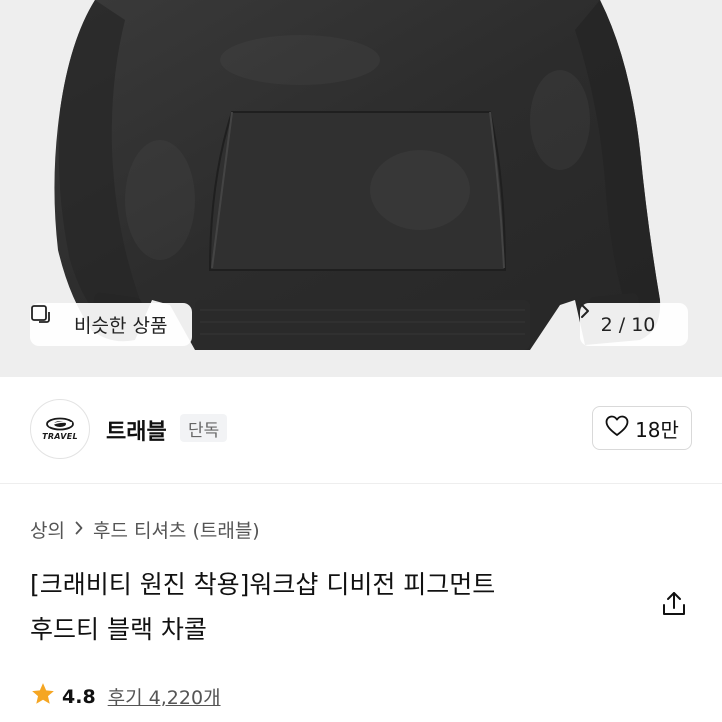 The height and width of the screenshot is (722, 722). What do you see at coordinates (60, 424) in the screenshot?
I see `travel-logo-icon` at bounding box center [60, 424].